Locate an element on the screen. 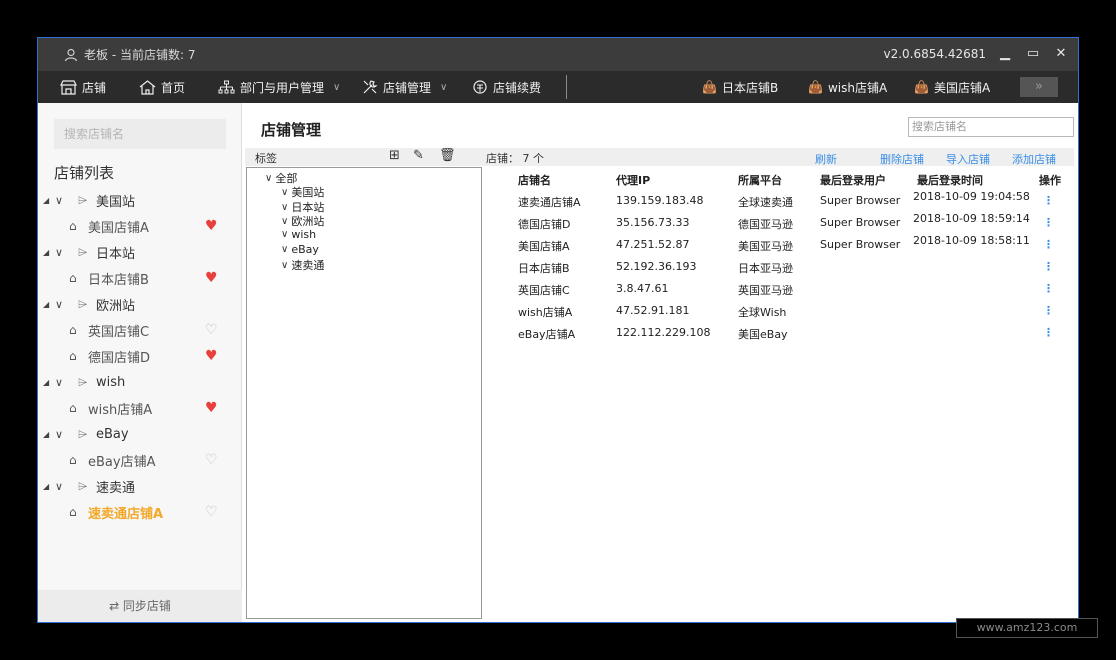 Image resolution: width=1116 pixels, height=660 pixels. col-header-ip: 代理IP is located at coordinates (633, 180).